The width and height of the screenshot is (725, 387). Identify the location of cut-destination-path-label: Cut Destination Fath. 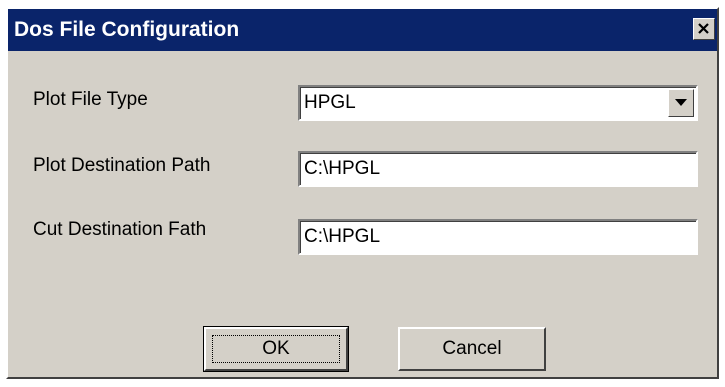
(120, 229).